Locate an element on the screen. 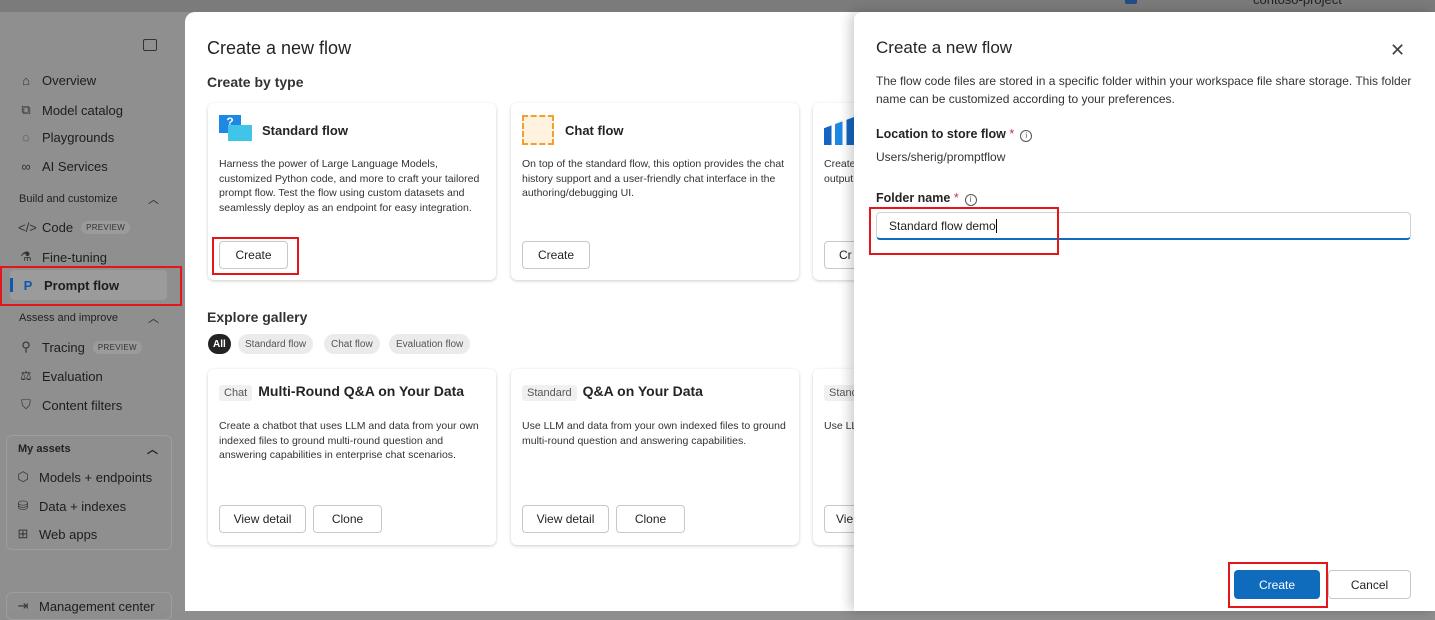 The height and width of the screenshot is (620, 1435). section-assess: Assess and improve ︿ is located at coordinates (89, 318).